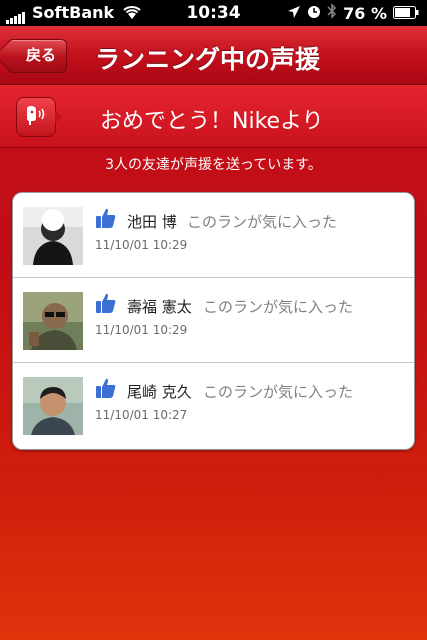 This screenshot has width=427, height=640. Describe the element at coordinates (314, 13) in the screenshot. I see `alarm-icon` at that location.